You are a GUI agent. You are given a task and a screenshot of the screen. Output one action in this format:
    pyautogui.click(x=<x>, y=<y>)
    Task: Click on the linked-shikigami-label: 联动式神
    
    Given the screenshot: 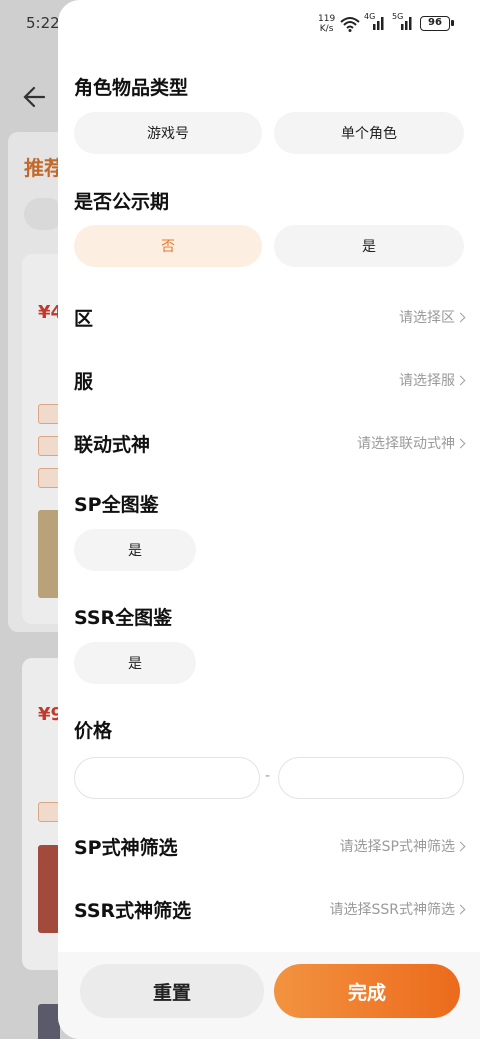 What is the action you would take?
    pyautogui.click(x=112, y=444)
    